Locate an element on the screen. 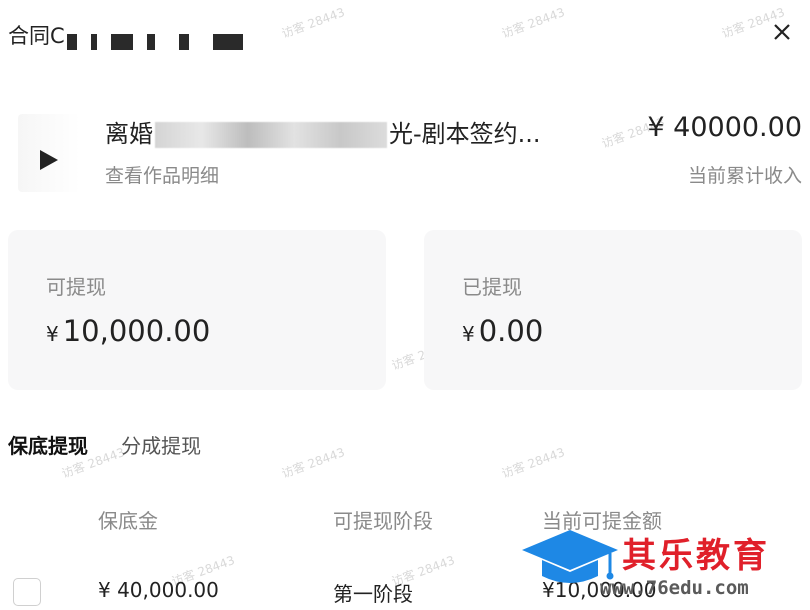  play-icon is located at coordinates (49, 160).